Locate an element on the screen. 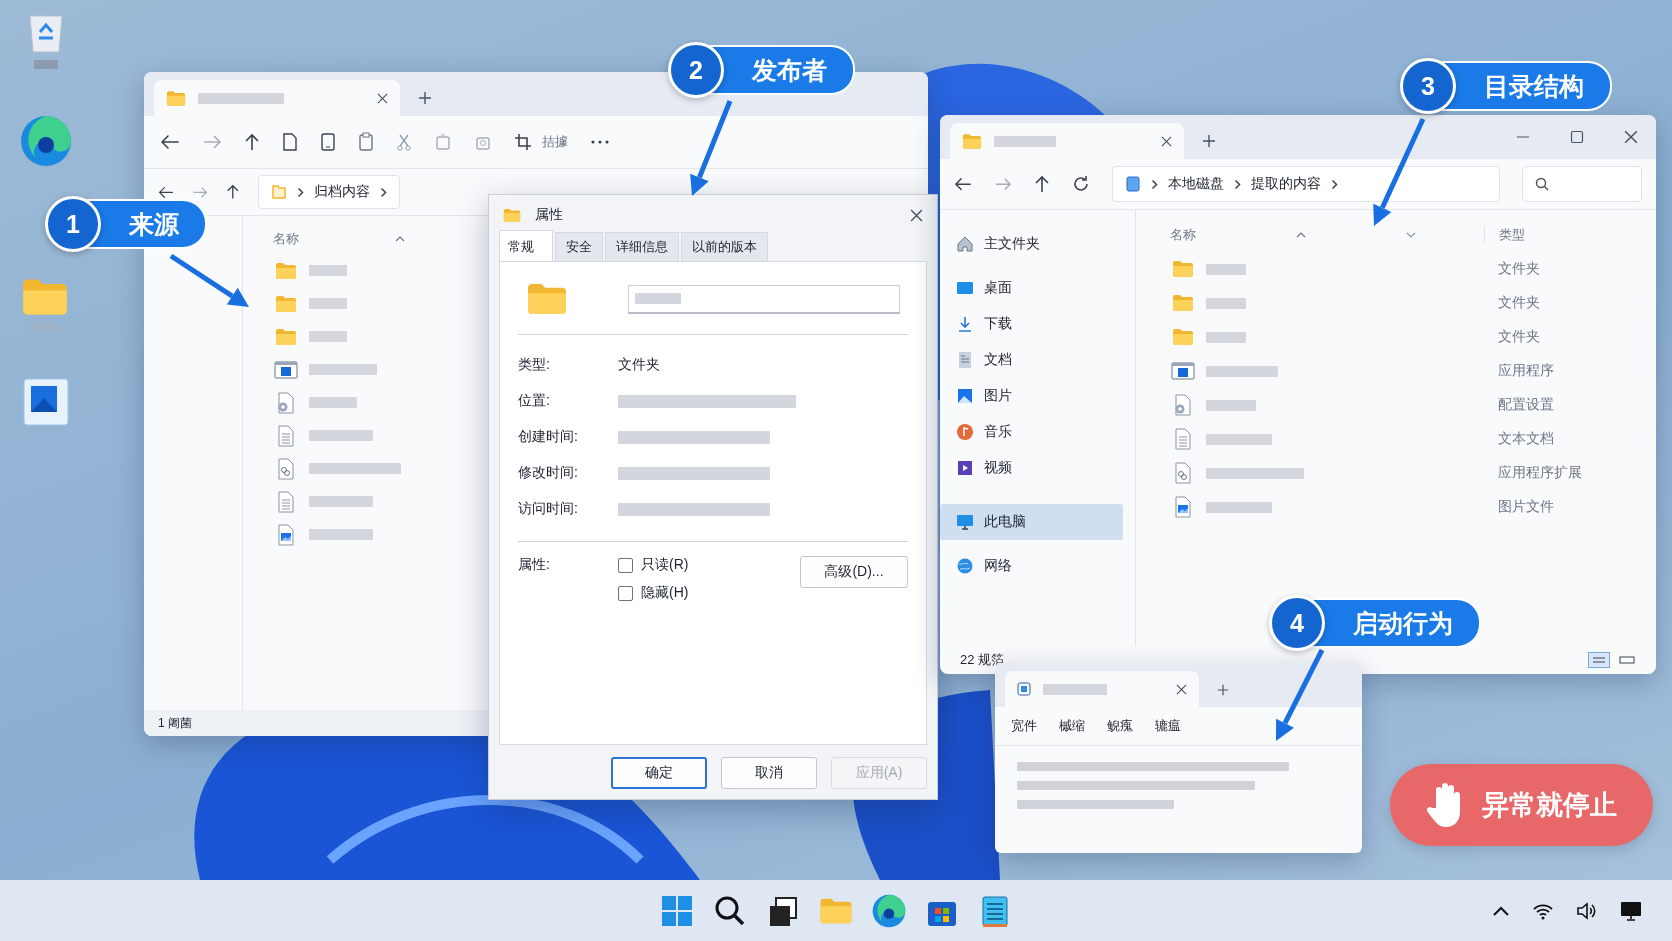  dialog-button: 确定 is located at coordinates (659, 773).